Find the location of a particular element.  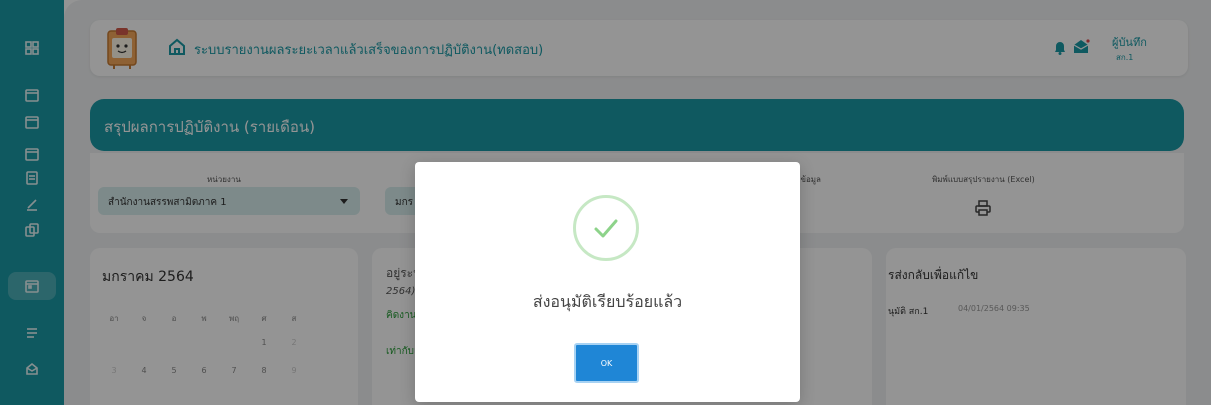

dialog-message: ส่งอนุมัติเรียบร้อยแล้ว is located at coordinates (607, 301).